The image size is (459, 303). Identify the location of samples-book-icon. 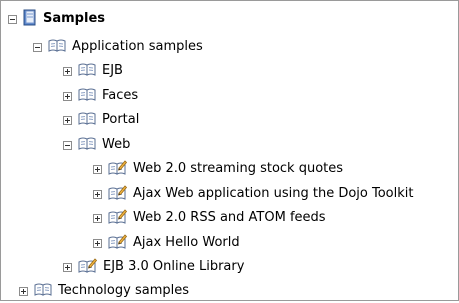
(30, 19).